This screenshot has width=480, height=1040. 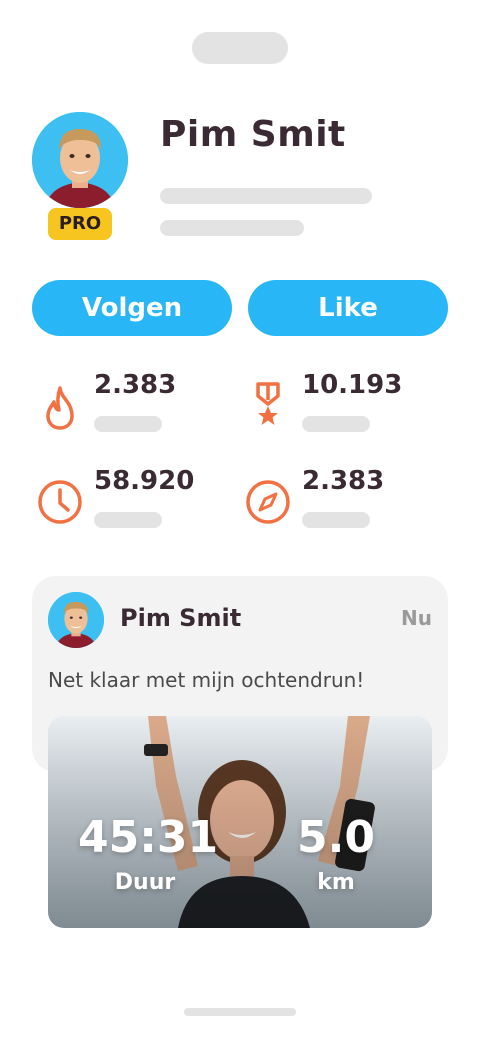 I want to click on stat-value: 10.193, so click(x=352, y=385).